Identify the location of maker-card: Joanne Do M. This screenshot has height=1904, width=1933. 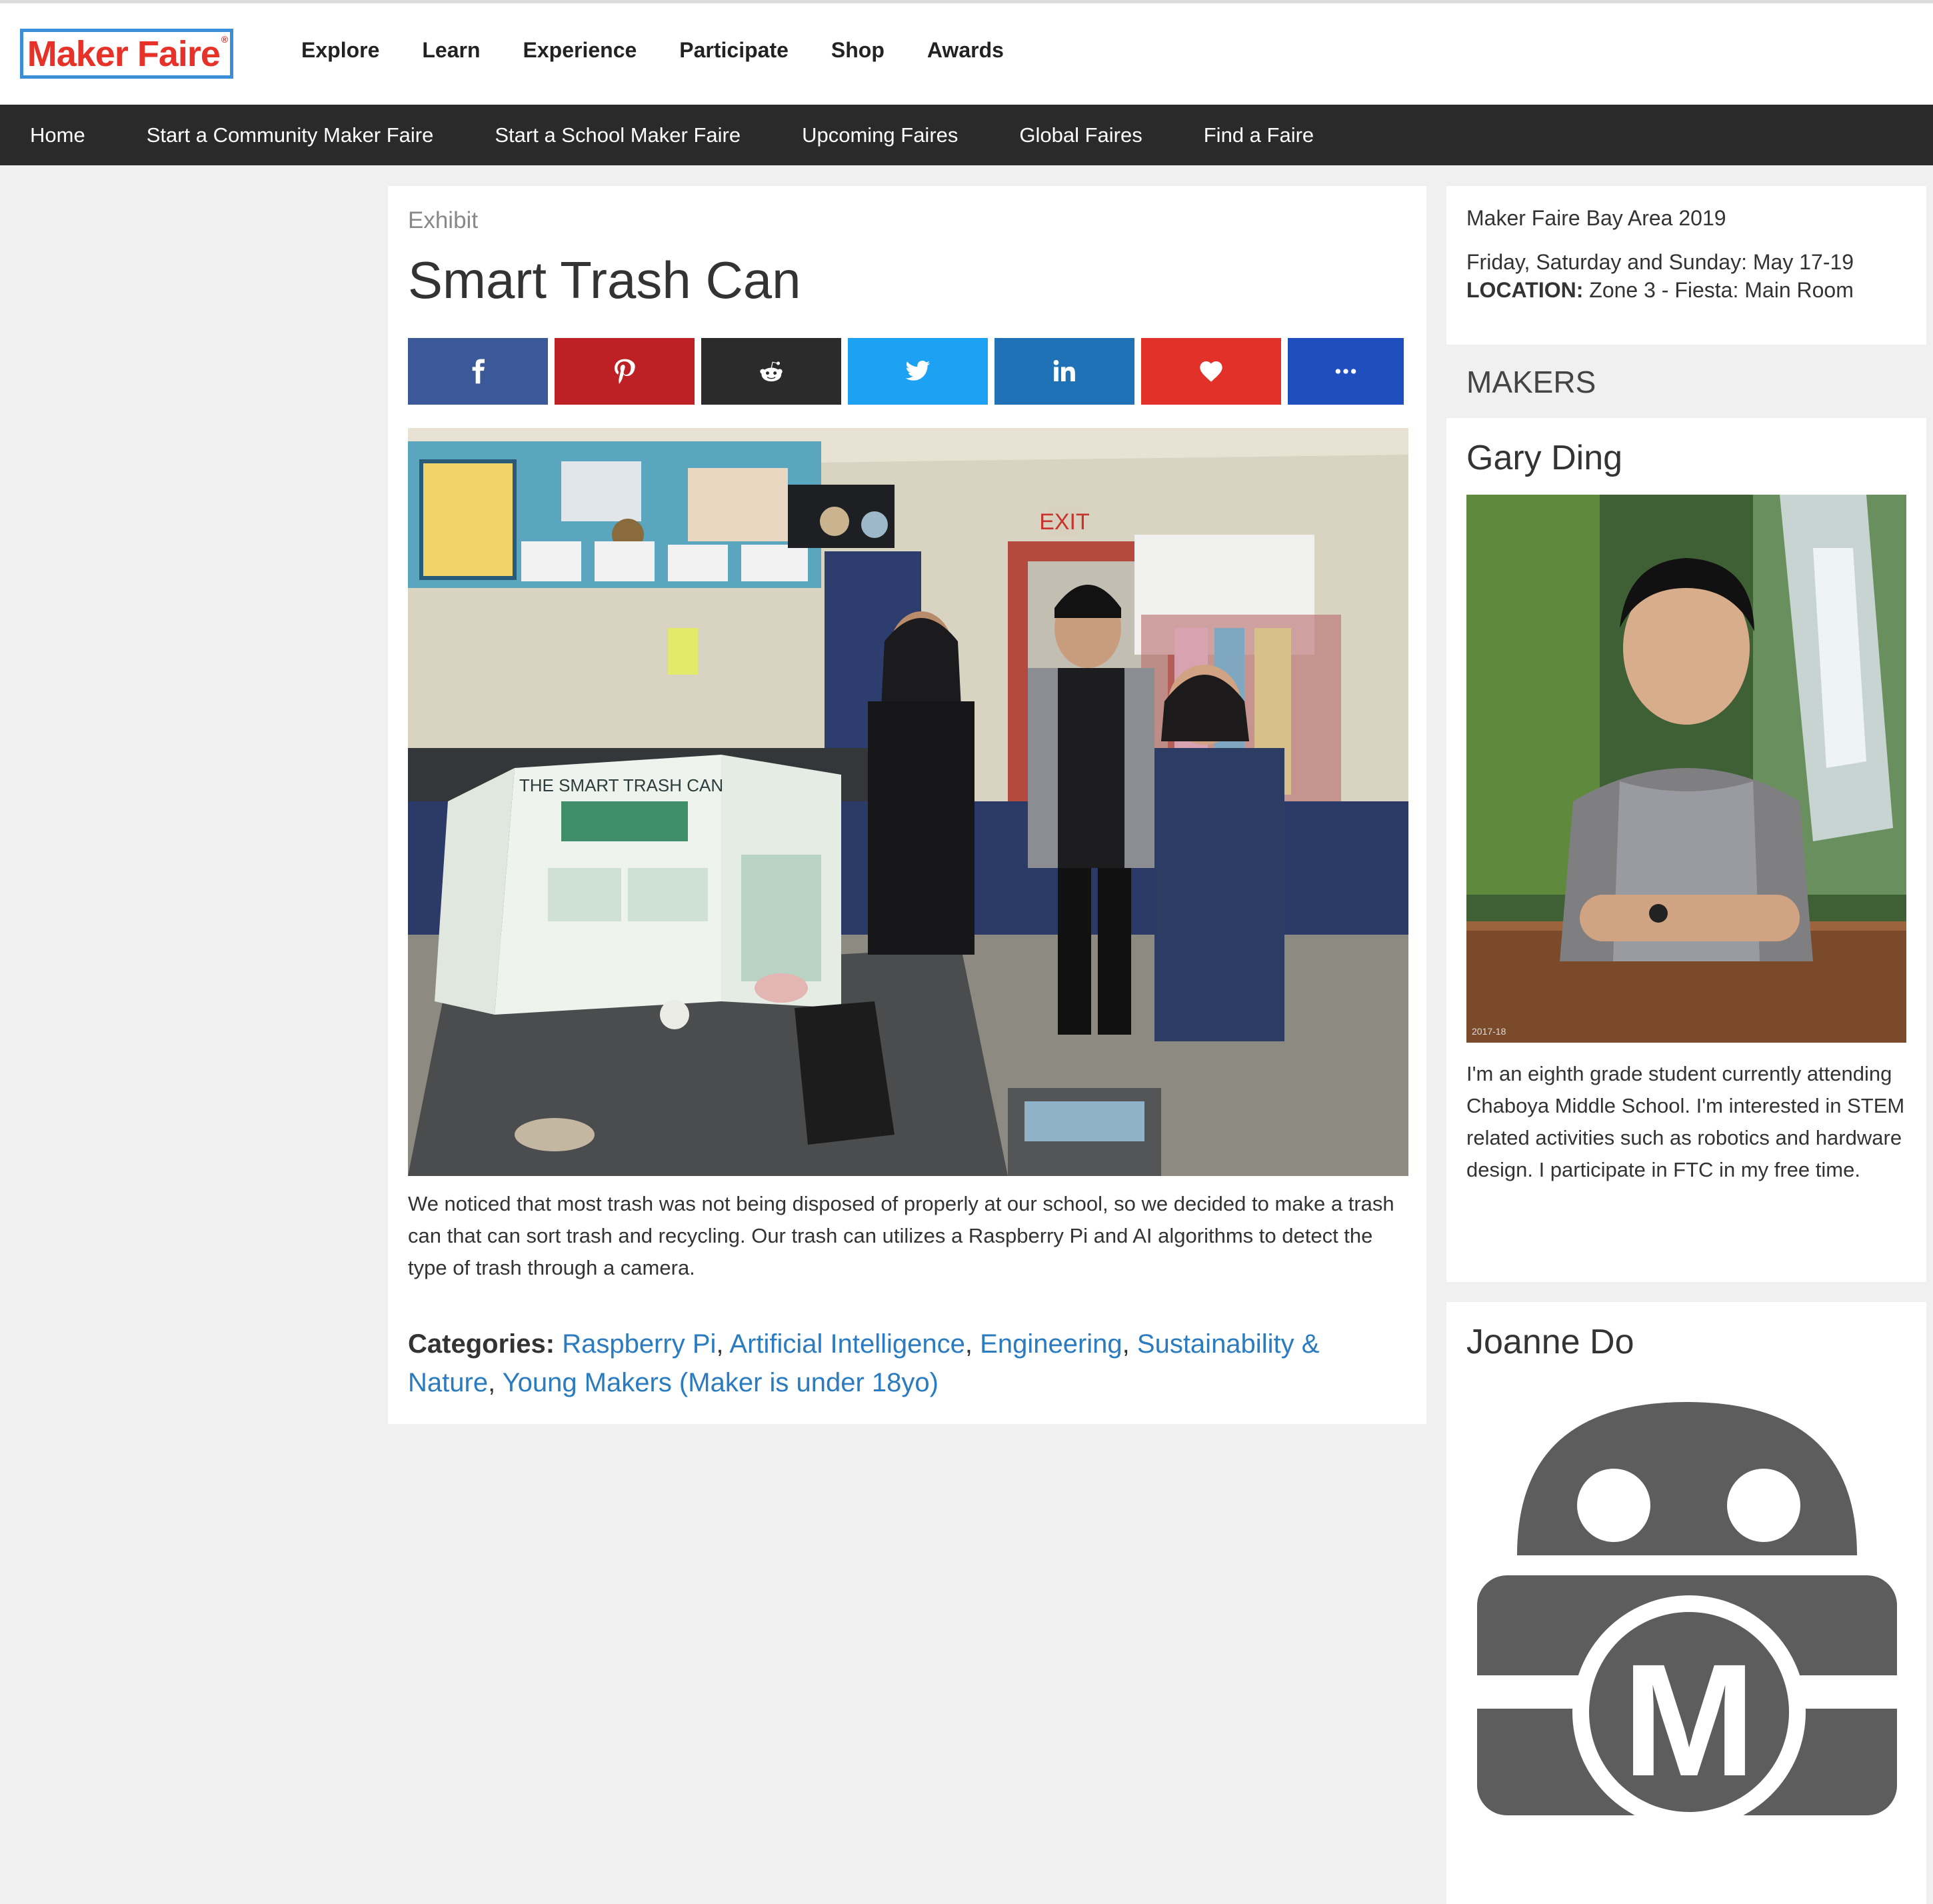
(1686, 1603).